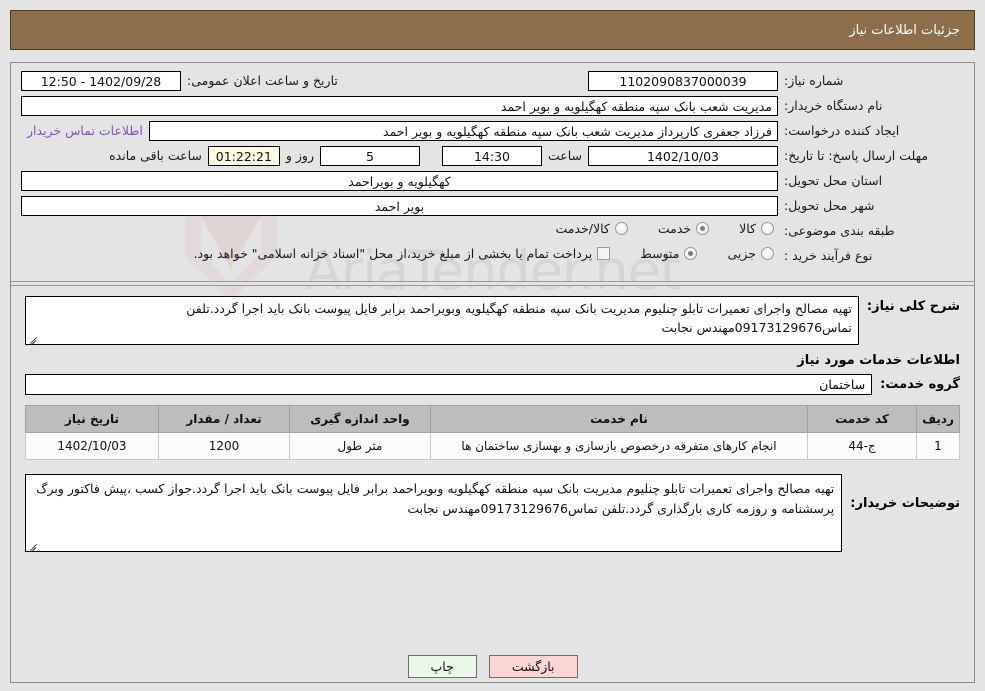 The image size is (985, 691). I want to click on radio-label-khedmat: خدمت, so click(674, 228).